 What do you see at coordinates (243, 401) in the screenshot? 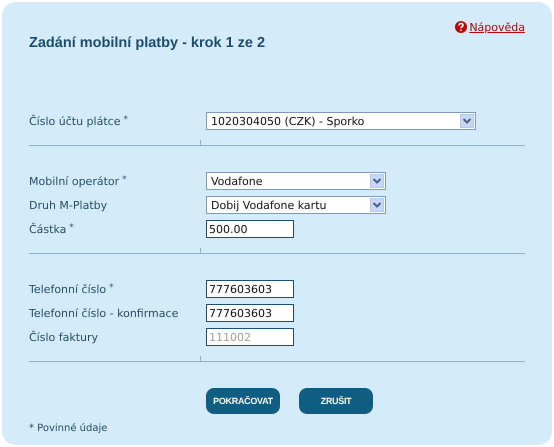
I see `action-button: POKRAČOVAT` at bounding box center [243, 401].